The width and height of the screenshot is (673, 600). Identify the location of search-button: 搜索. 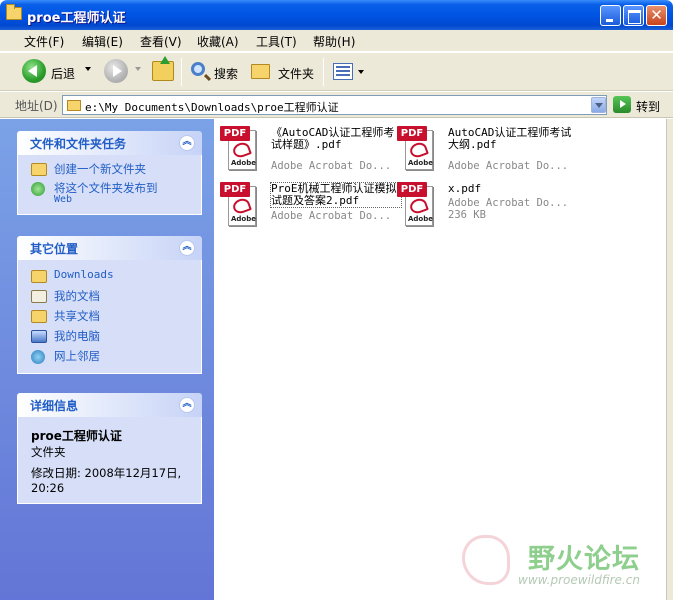
(226, 73).